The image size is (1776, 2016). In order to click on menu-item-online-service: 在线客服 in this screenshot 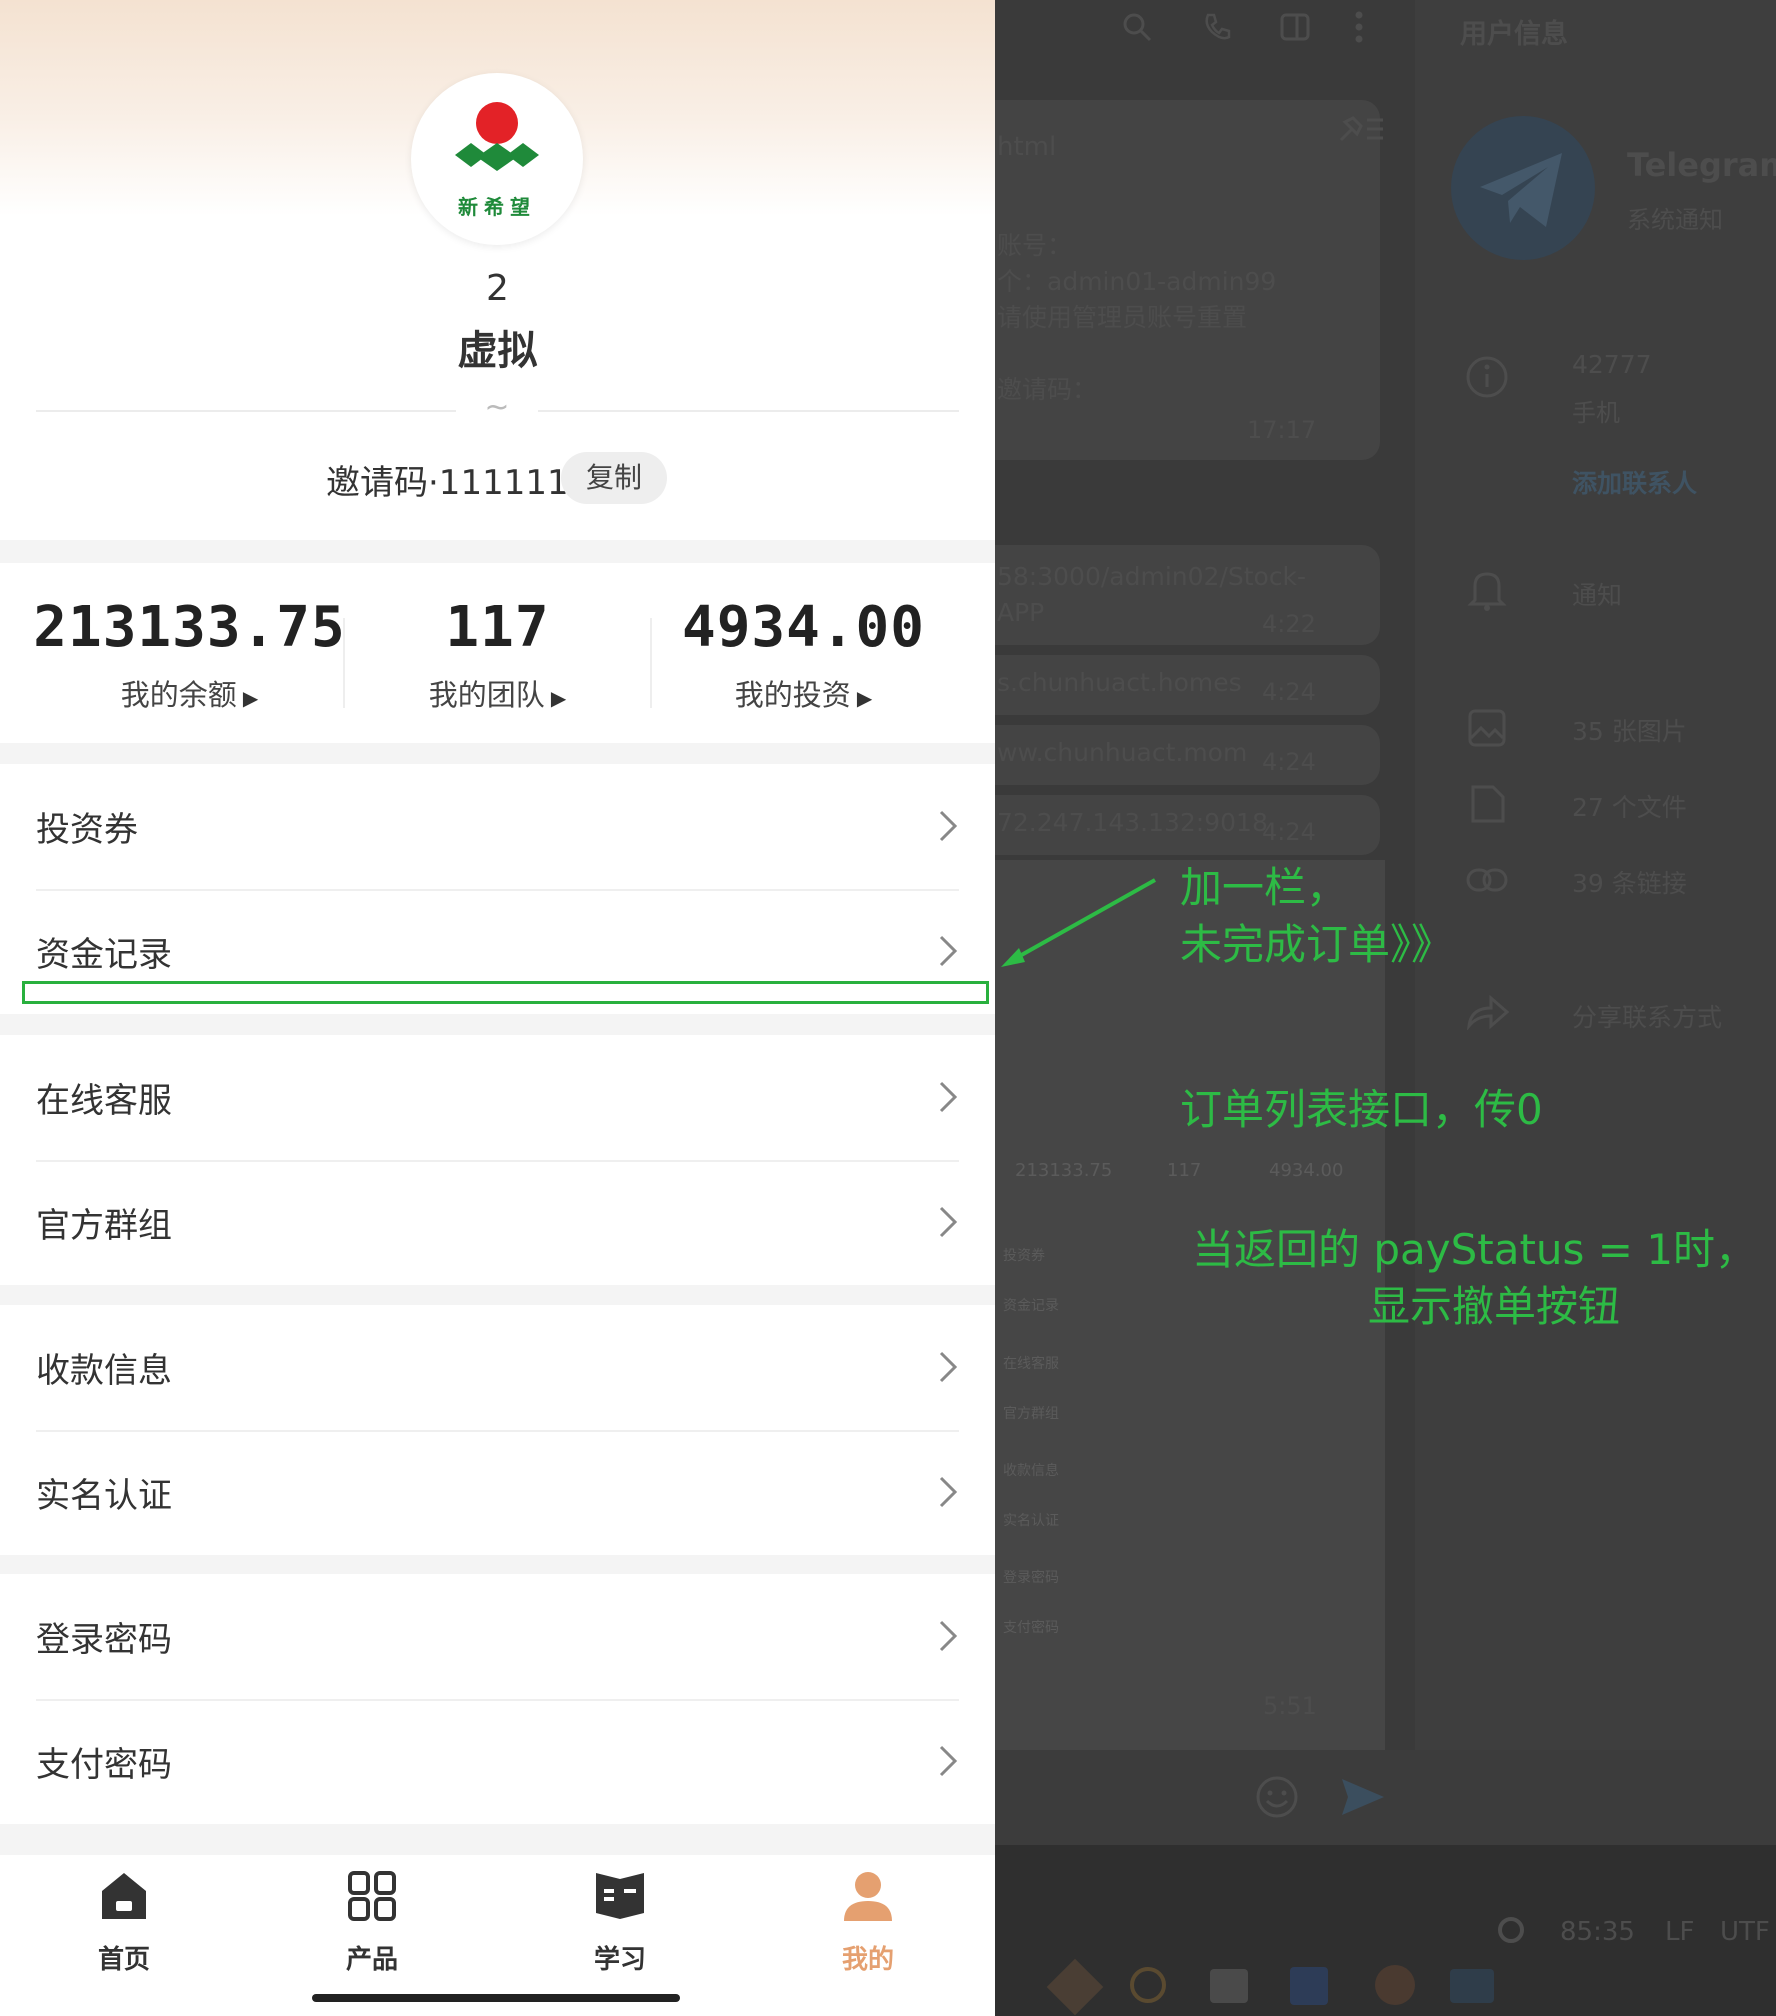, I will do `click(497, 1097)`.